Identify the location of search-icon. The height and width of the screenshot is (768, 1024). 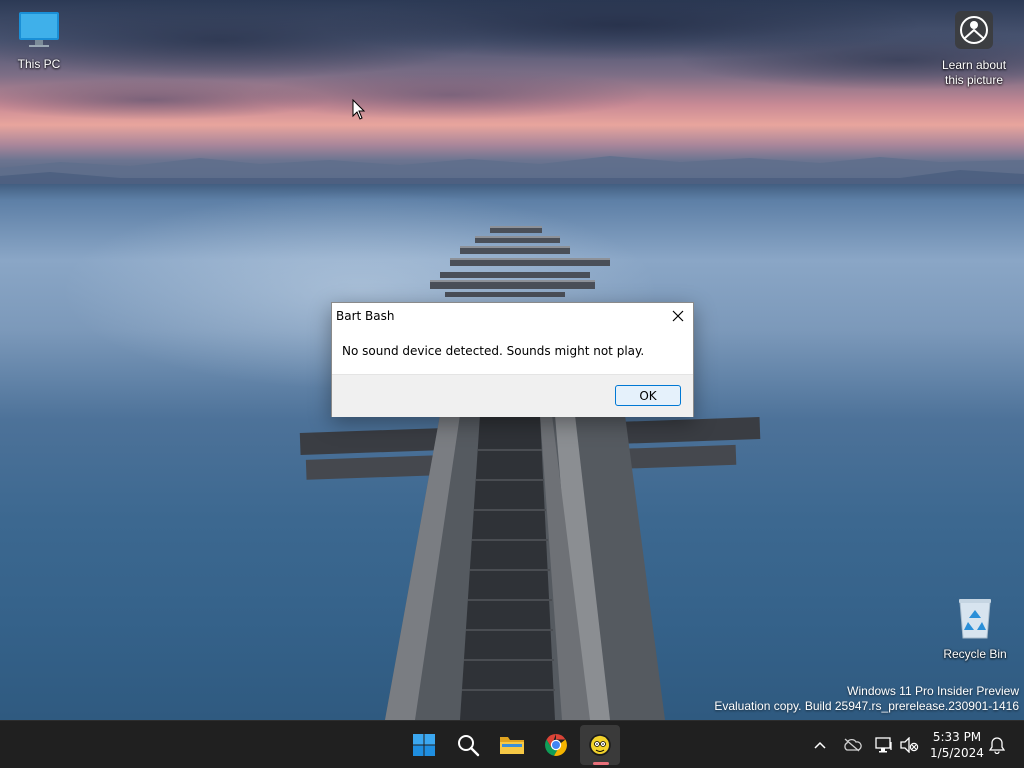
(469, 746).